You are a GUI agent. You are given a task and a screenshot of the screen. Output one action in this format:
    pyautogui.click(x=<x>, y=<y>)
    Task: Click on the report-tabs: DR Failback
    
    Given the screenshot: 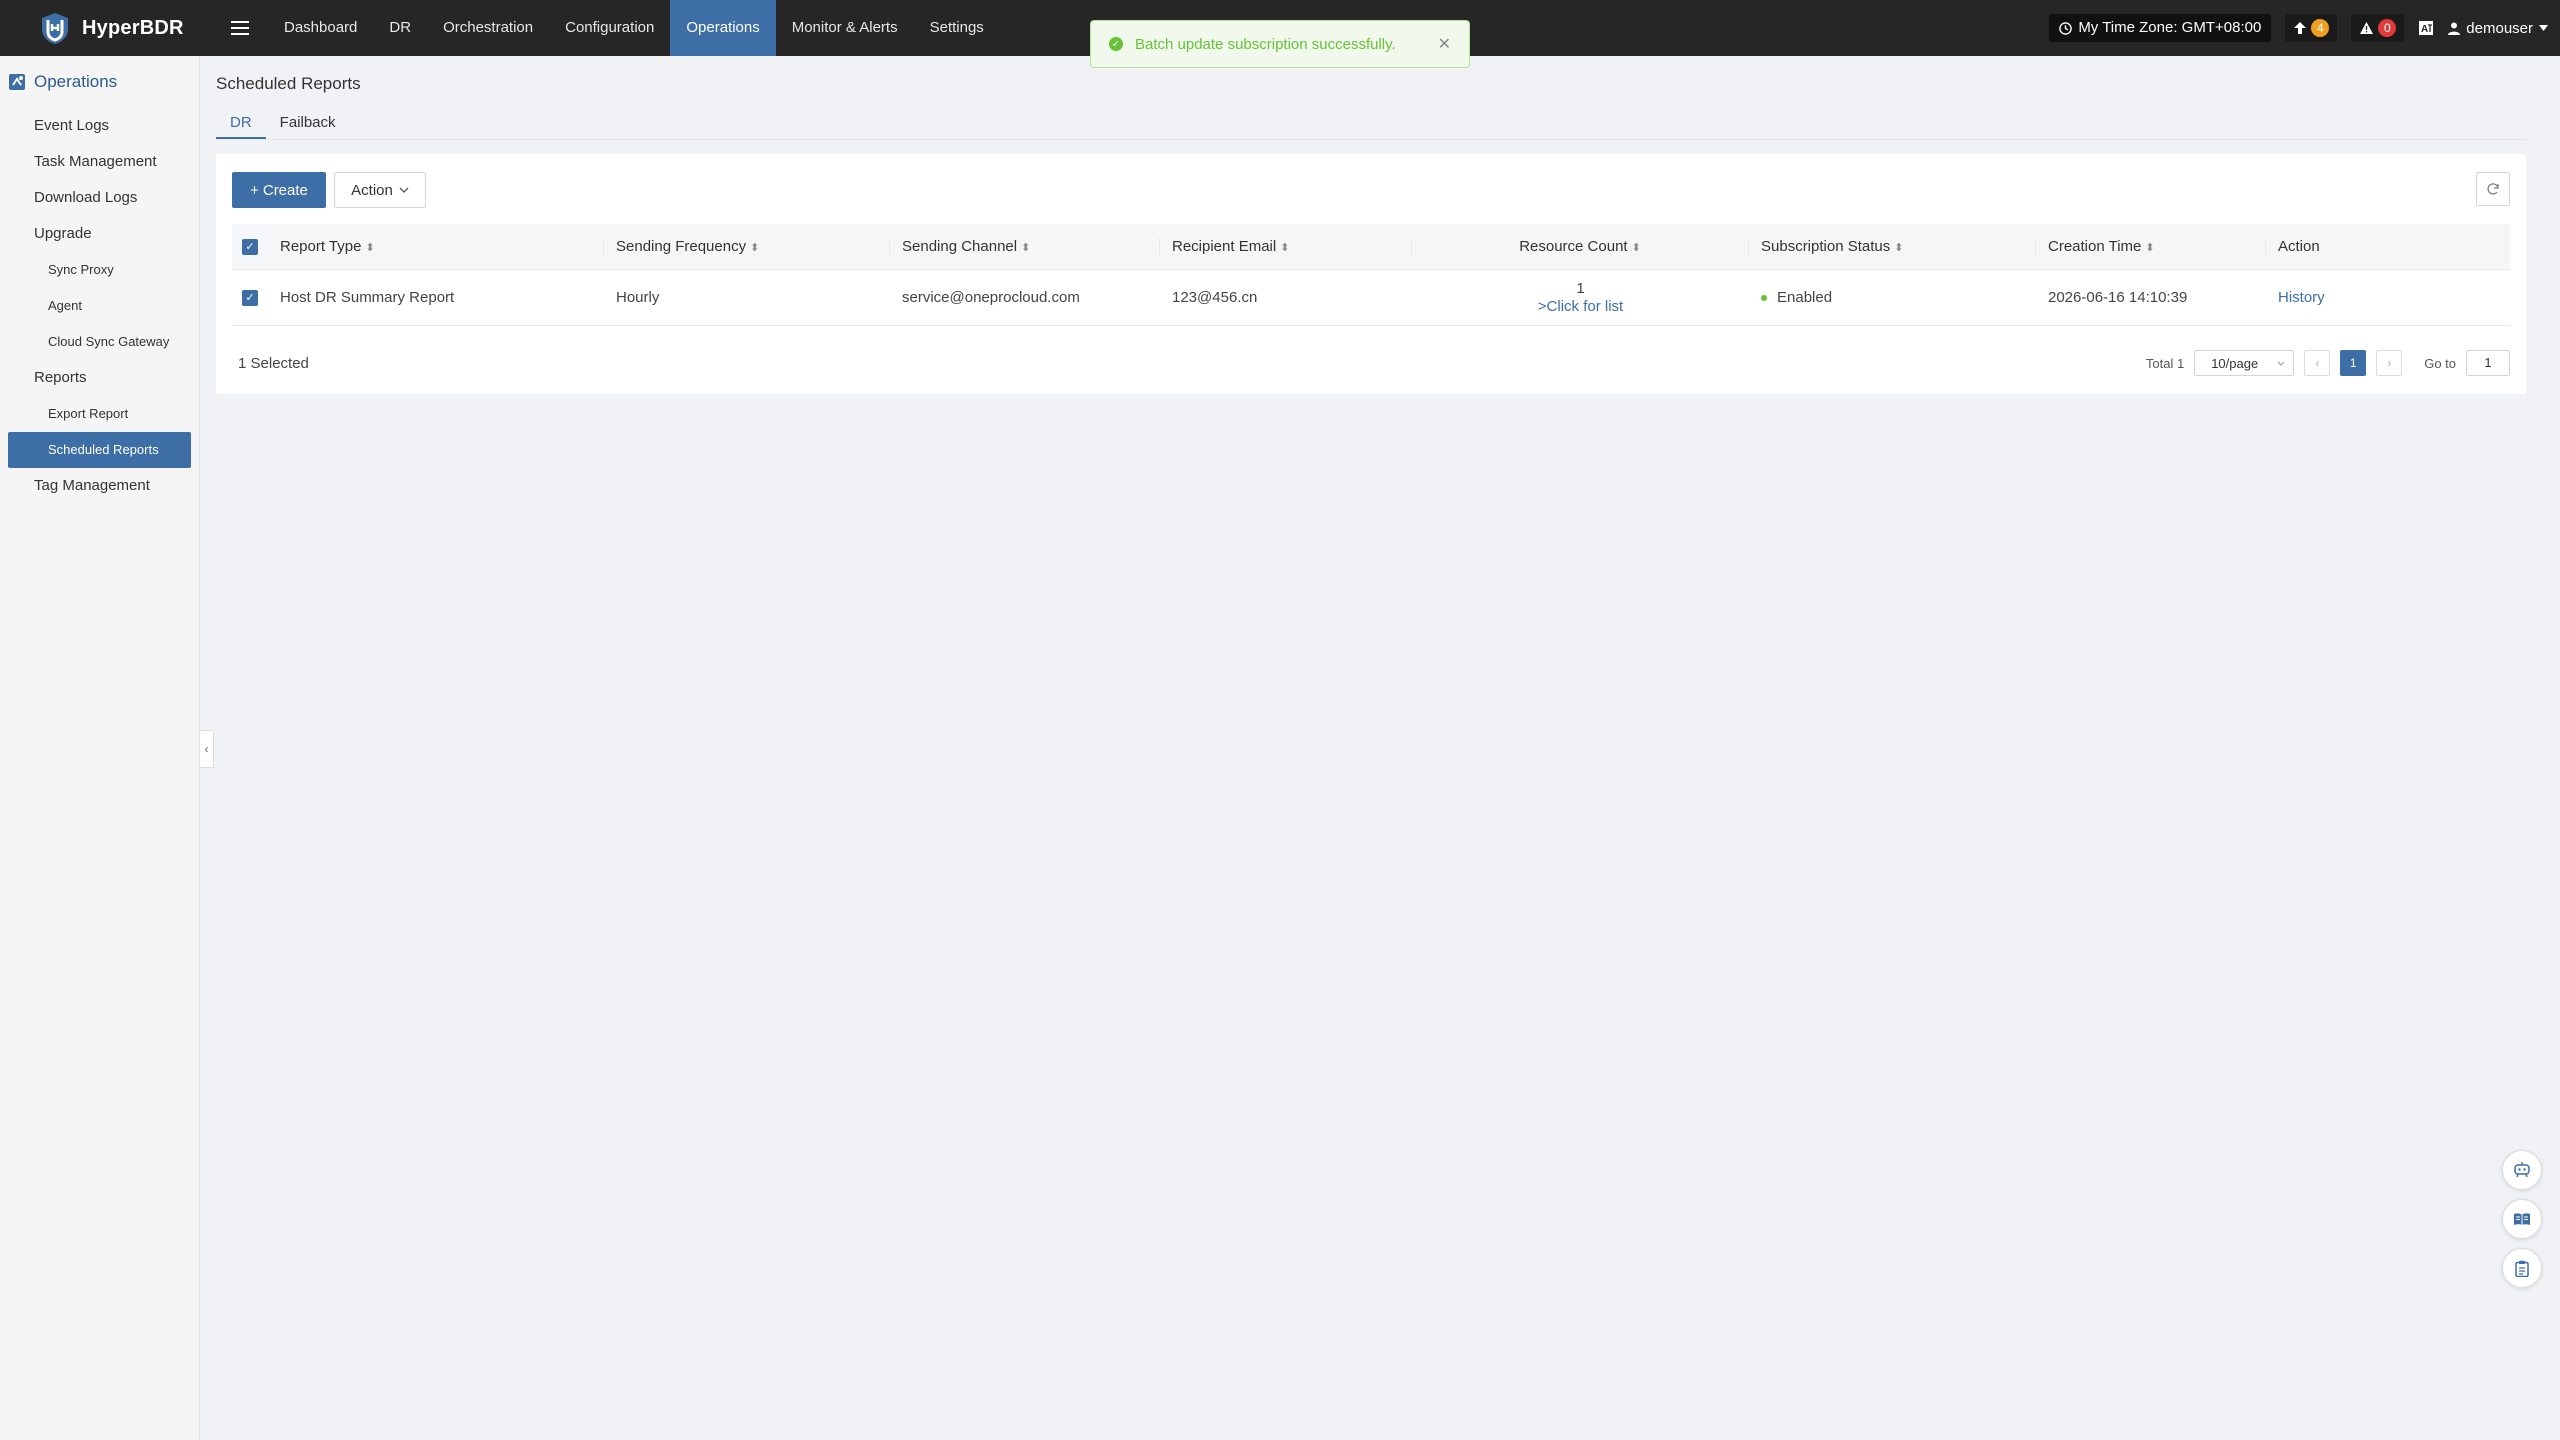 What is the action you would take?
    pyautogui.click(x=1371, y=124)
    